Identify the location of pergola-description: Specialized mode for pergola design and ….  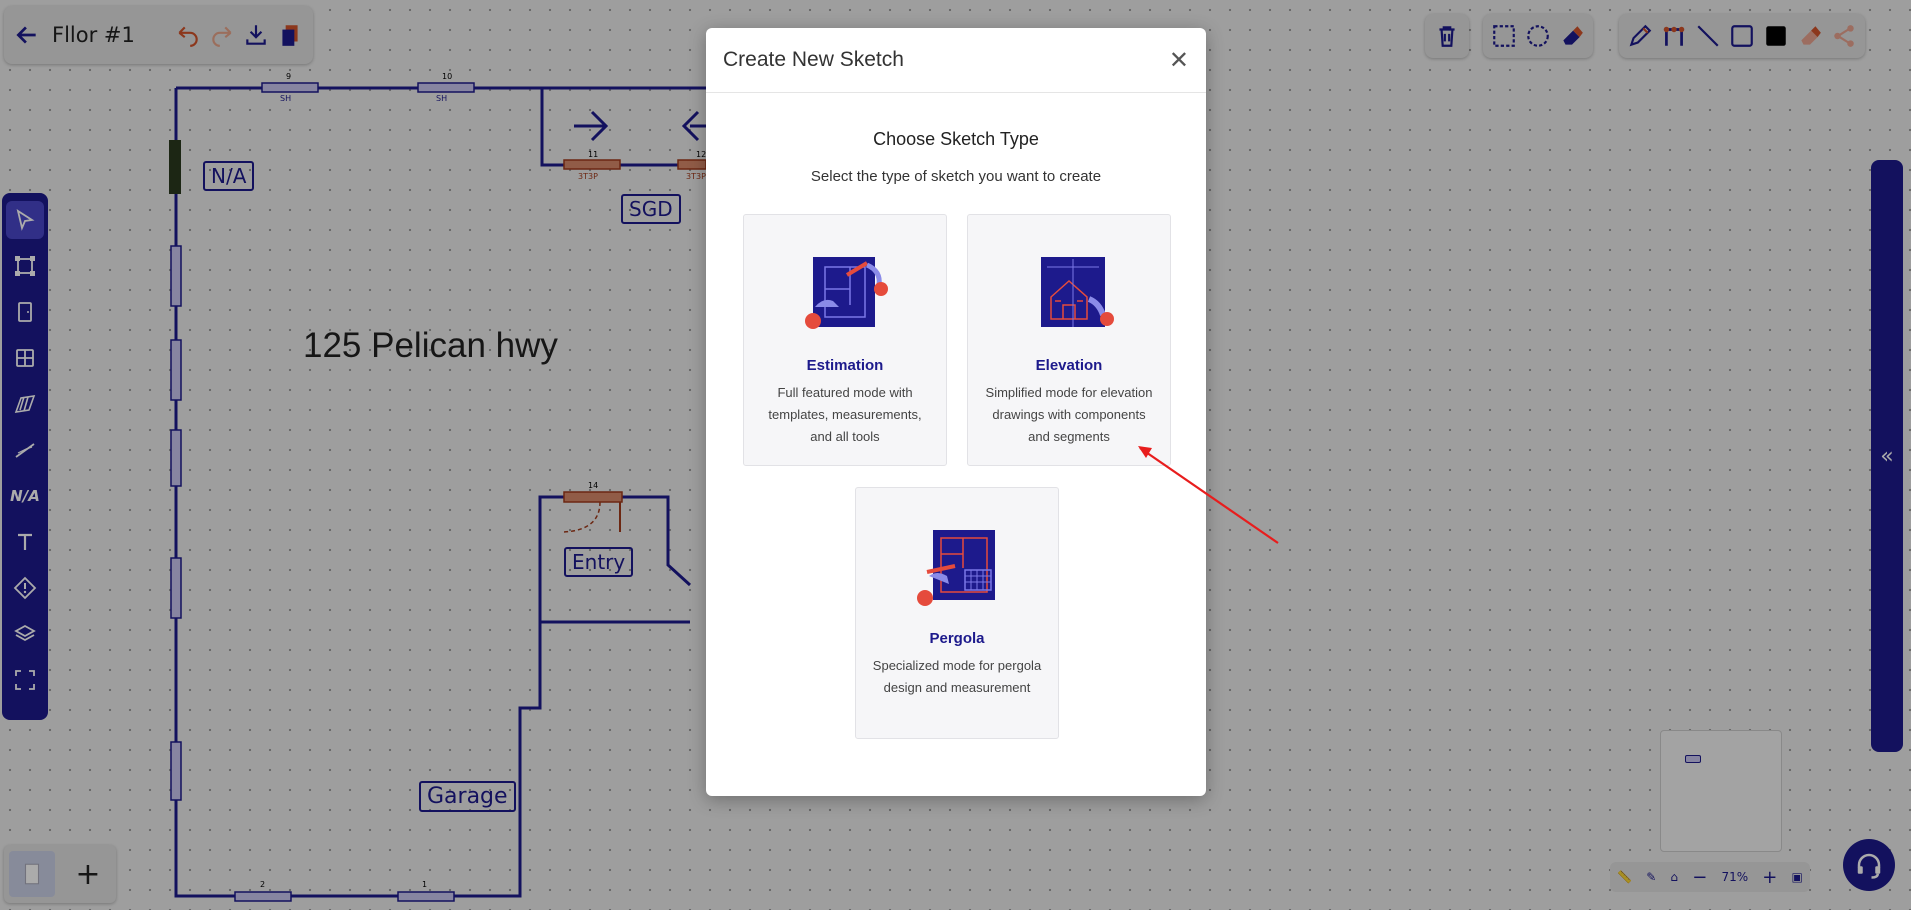
(957, 676).